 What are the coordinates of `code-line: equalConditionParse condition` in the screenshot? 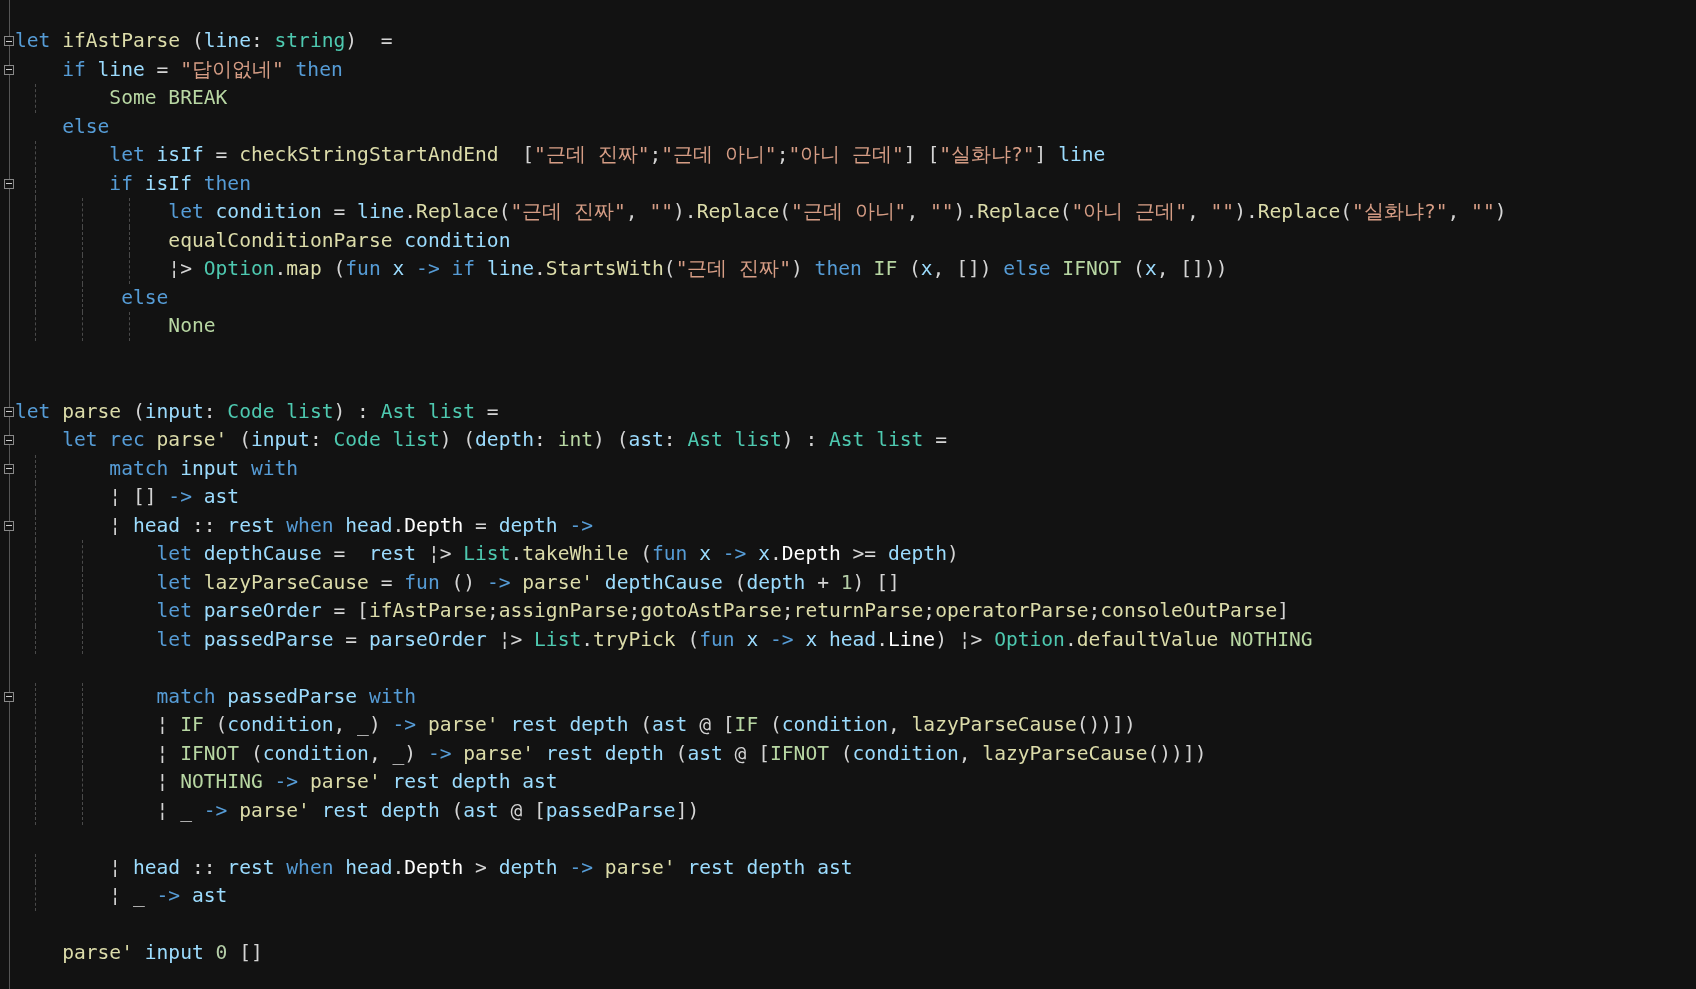 It's located at (339, 240).